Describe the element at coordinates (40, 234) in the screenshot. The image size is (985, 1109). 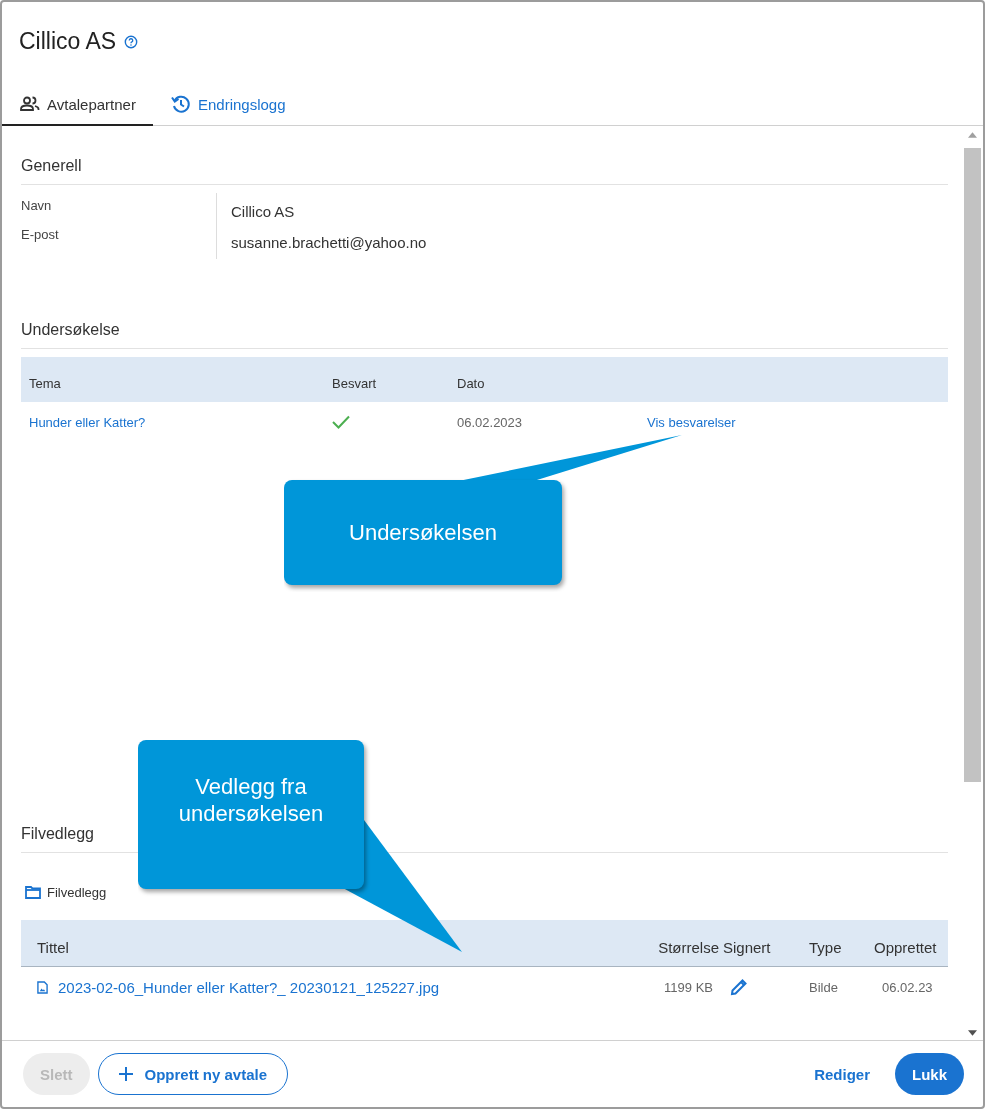
I see `field-label: E-post` at that location.